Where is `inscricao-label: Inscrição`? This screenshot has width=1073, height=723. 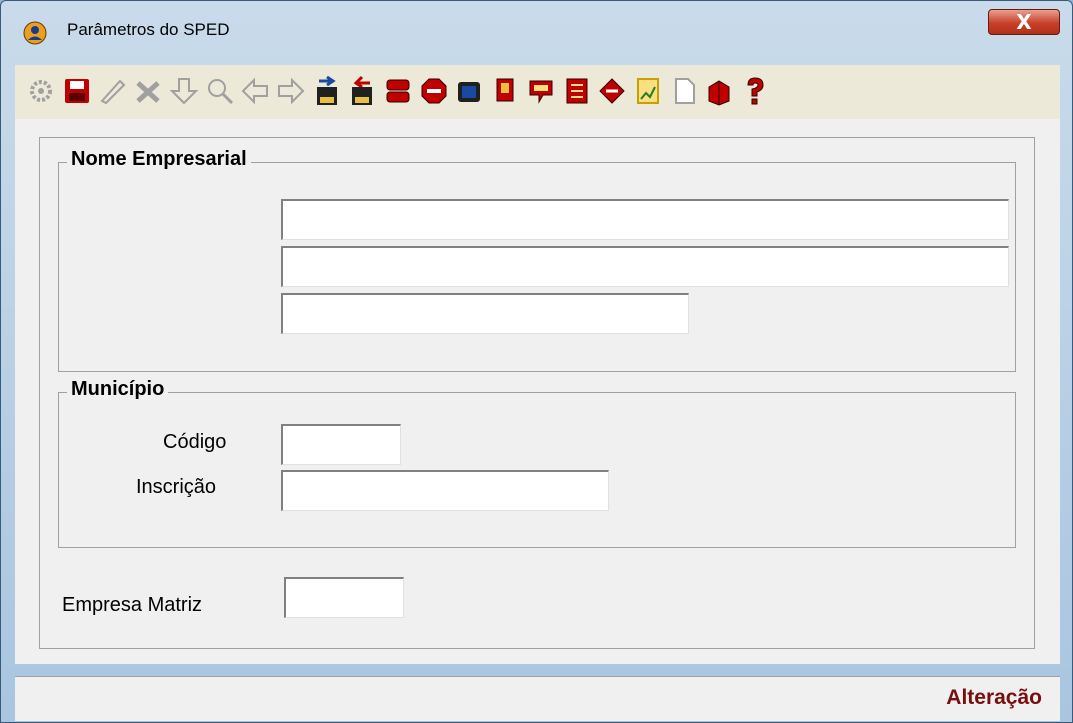
inscricao-label: Inscrição is located at coordinates (176, 487).